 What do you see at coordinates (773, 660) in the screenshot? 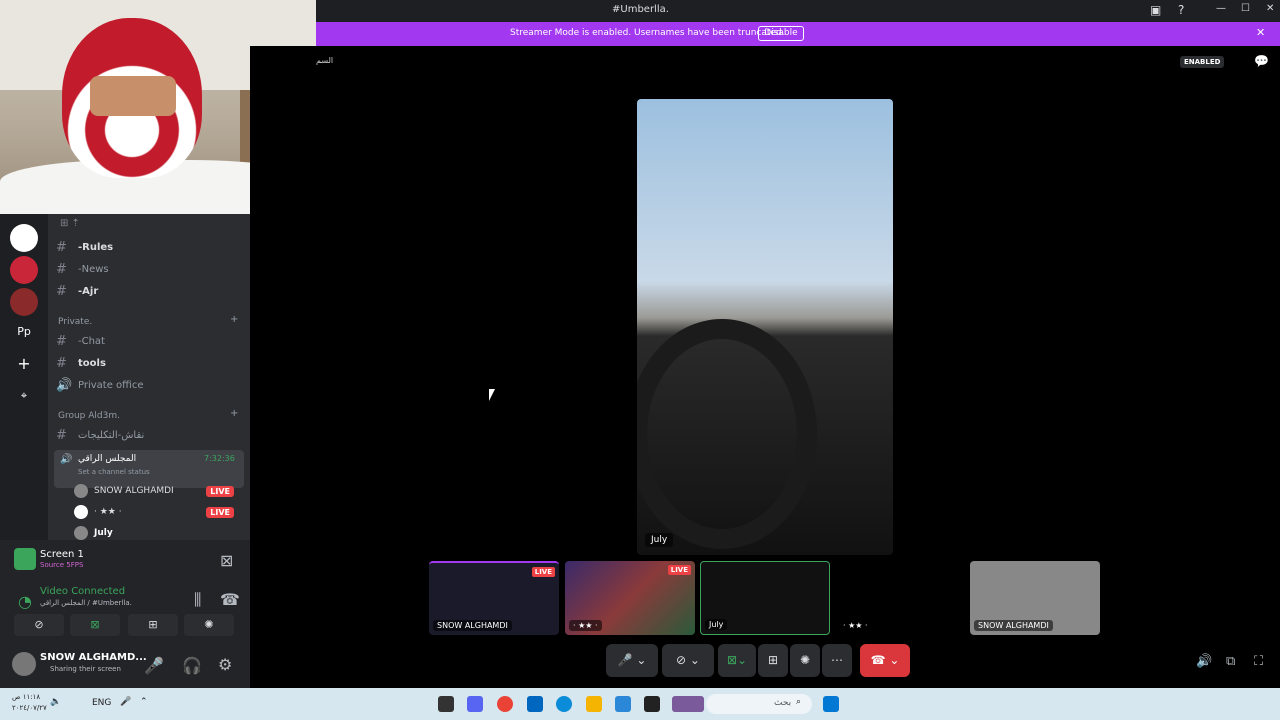
I see `activities-button: ⊞` at bounding box center [773, 660].